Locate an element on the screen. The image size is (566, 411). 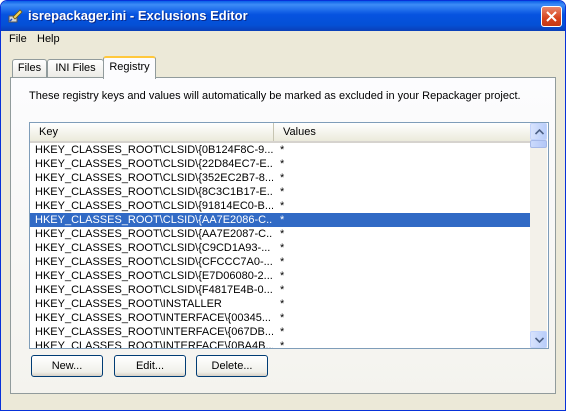
table-row: HKEY_CLASSES_ROOT\CLSID\{F4817E4B-0... * is located at coordinates (280, 290).